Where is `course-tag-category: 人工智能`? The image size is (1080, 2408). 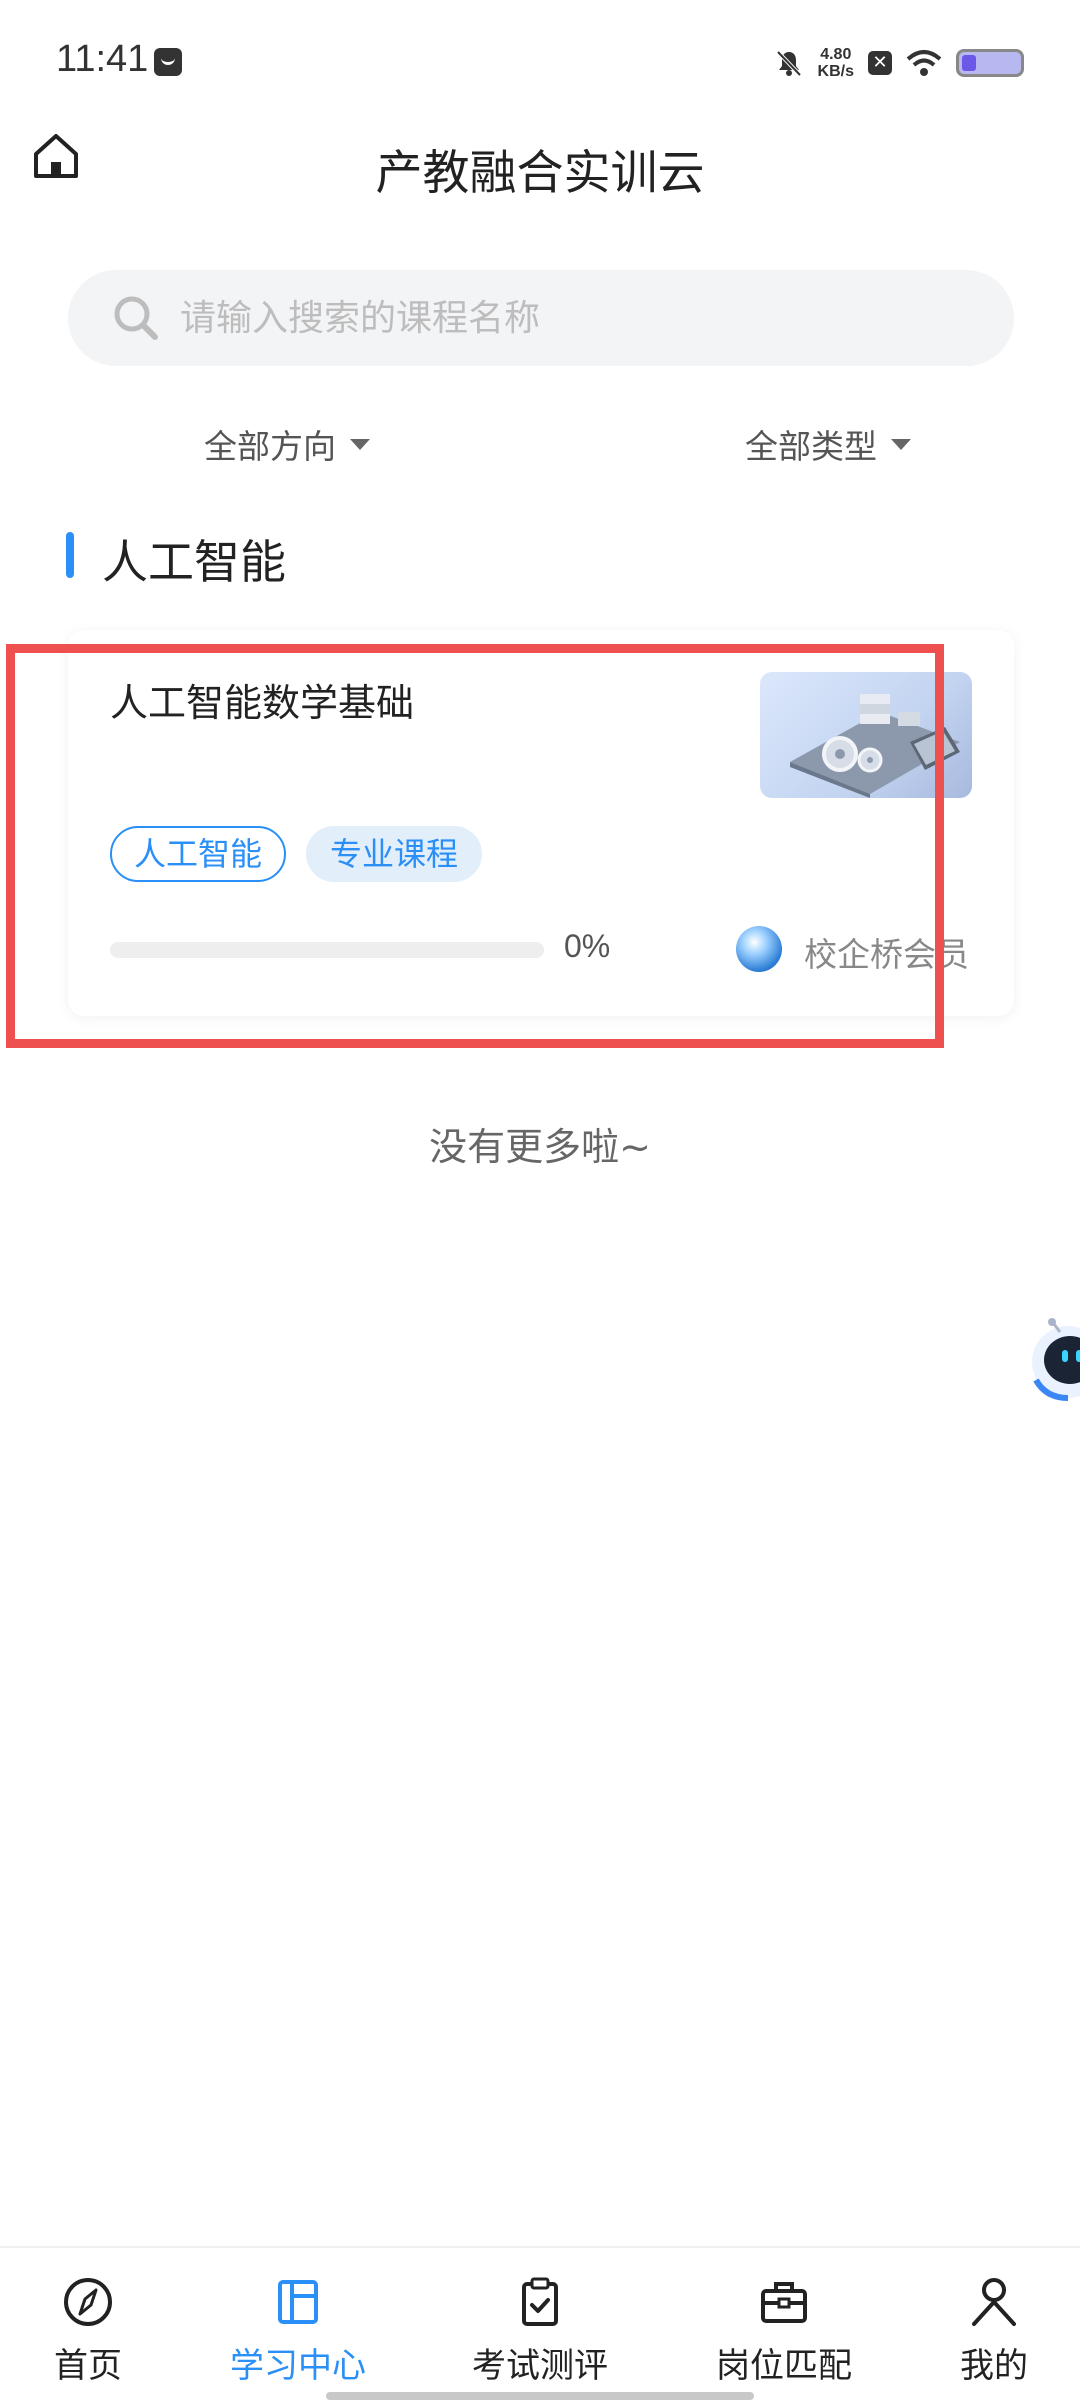 course-tag-category: 人工智能 is located at coordinates (198, 854).